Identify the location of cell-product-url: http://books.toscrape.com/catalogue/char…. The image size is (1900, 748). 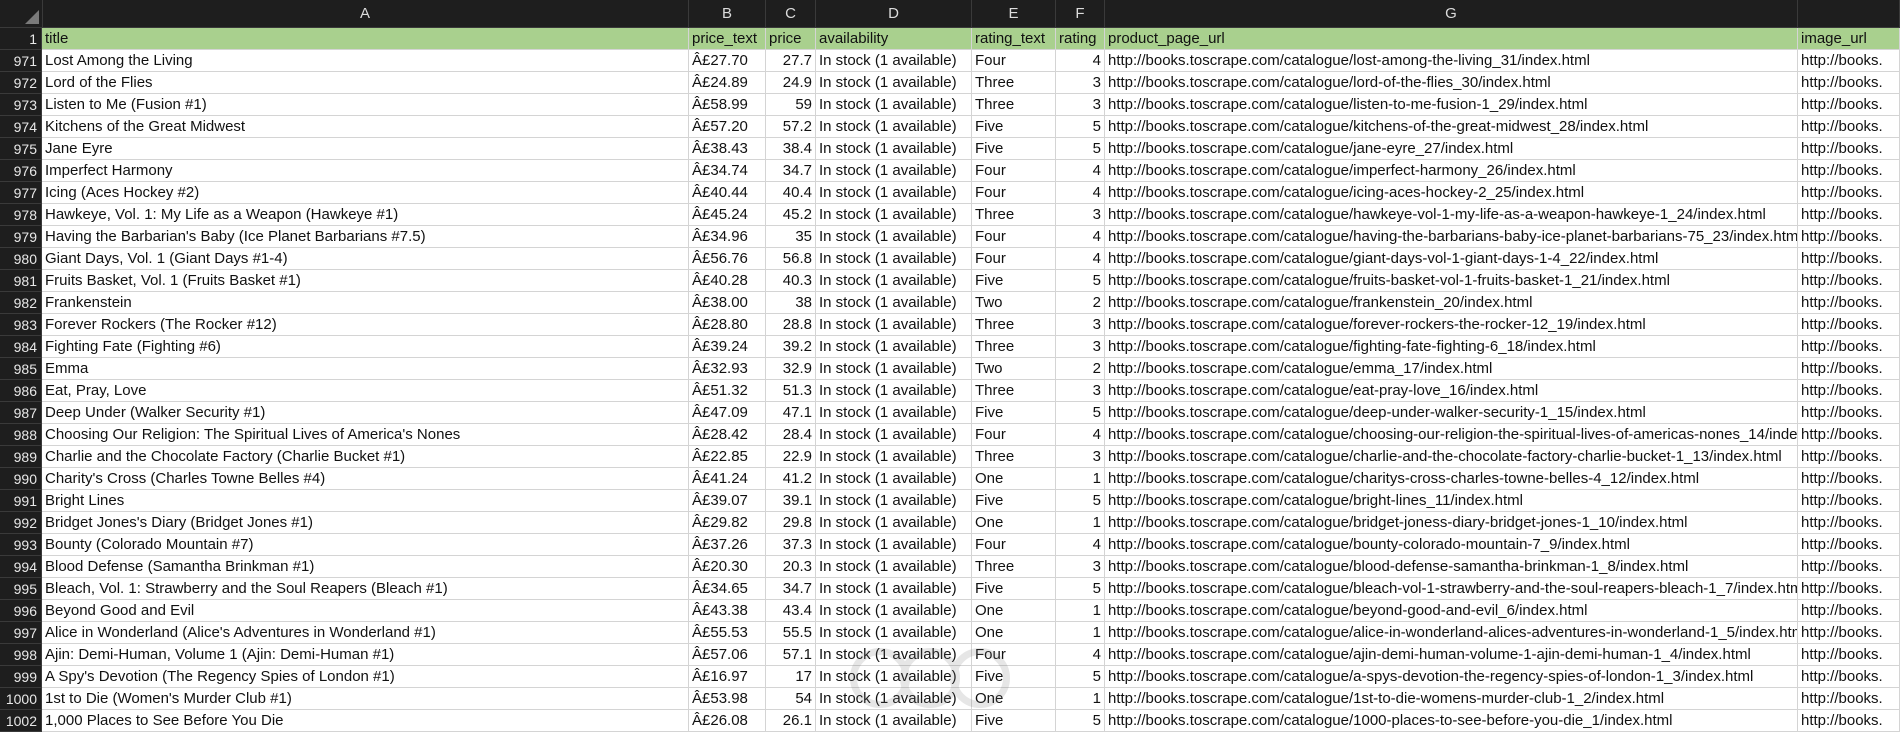
(1451, 457).